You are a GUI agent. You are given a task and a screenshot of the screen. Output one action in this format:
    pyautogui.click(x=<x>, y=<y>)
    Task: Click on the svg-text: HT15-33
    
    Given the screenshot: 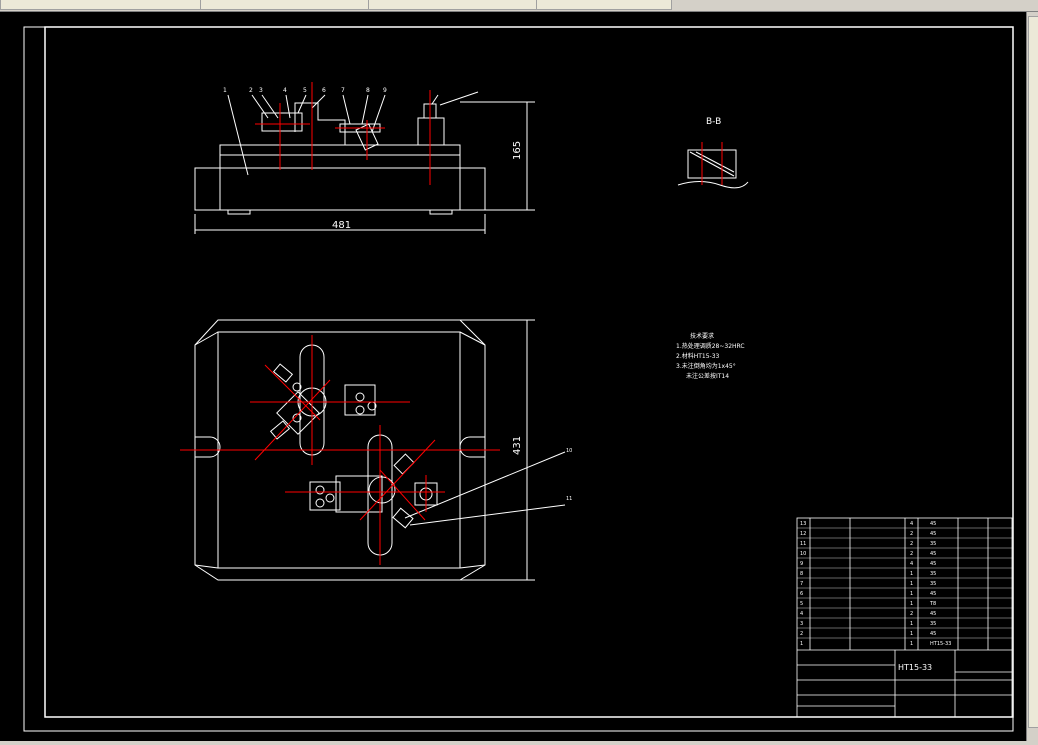 What is the action you would take?
    pyautogui.click(x=940, y=644)
    